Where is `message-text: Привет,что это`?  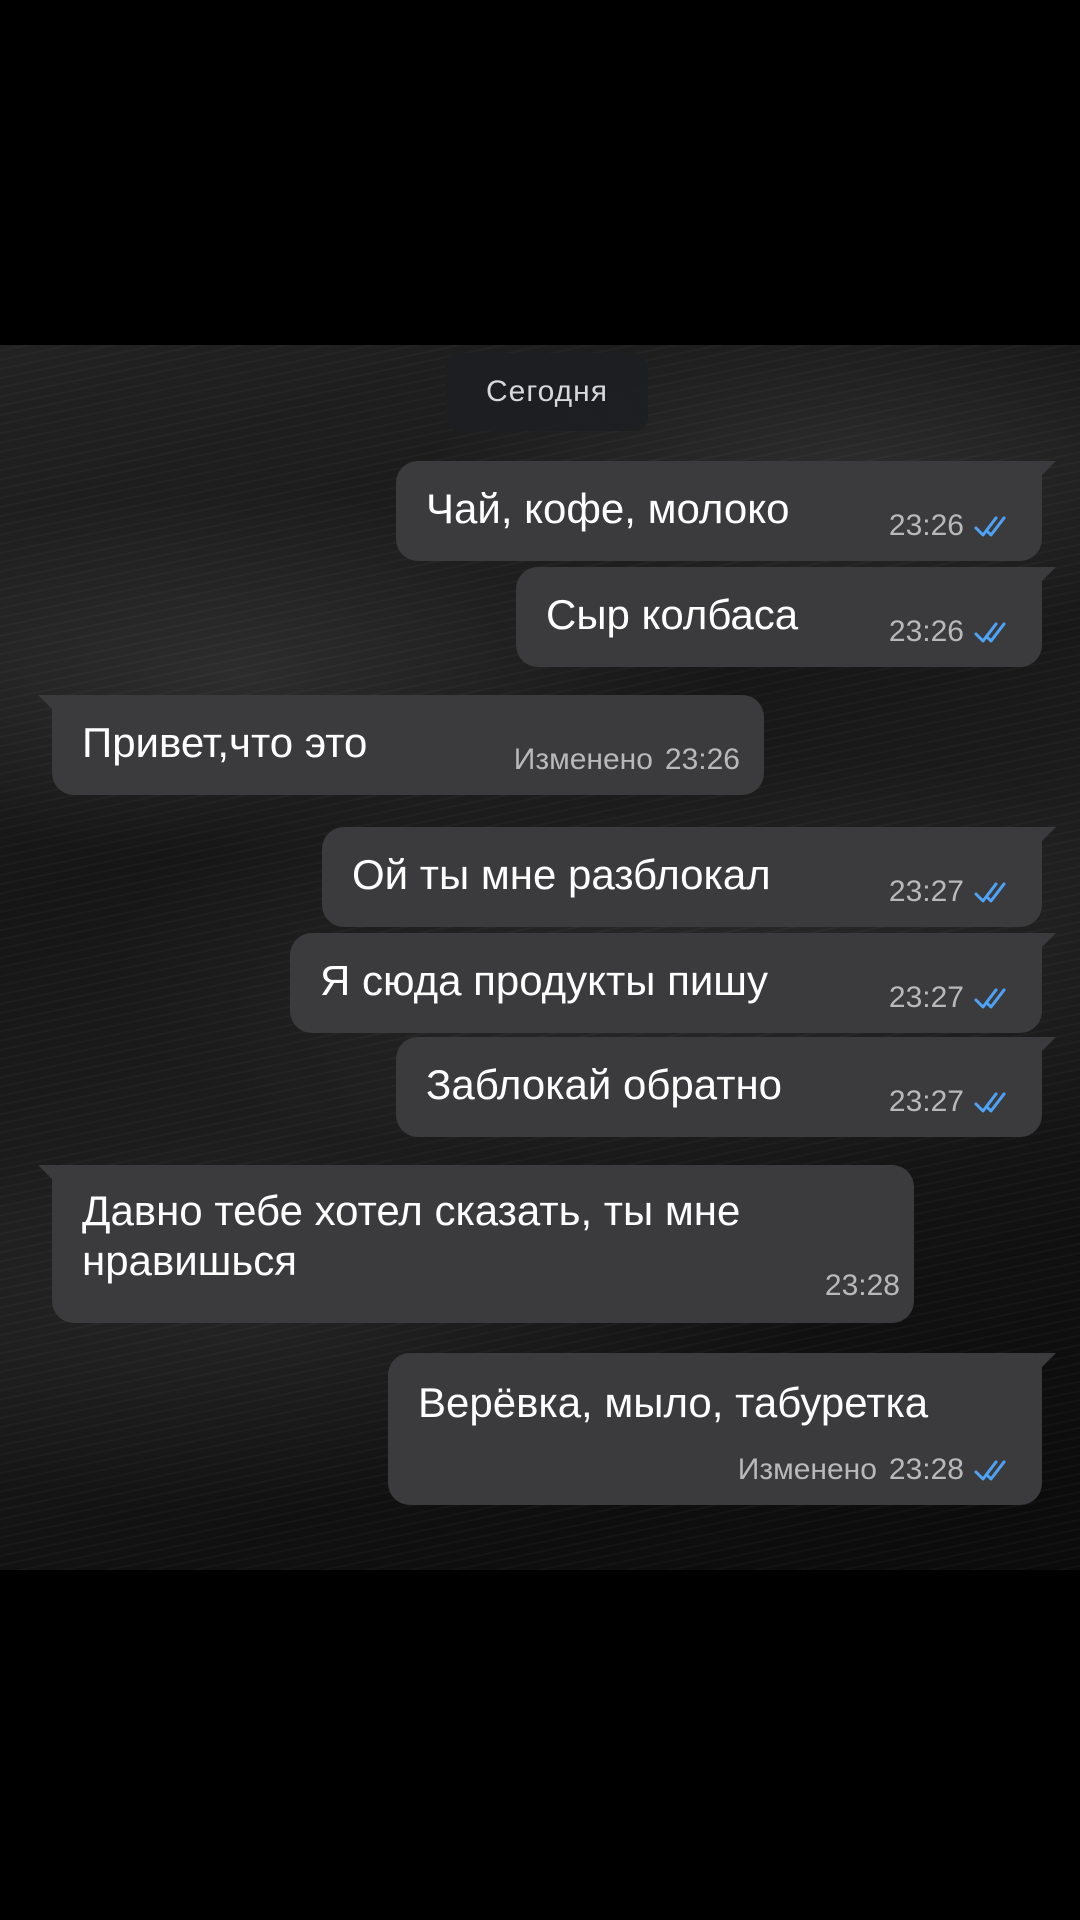 message-text: Привет,что это is located at coordinates (225, 742).